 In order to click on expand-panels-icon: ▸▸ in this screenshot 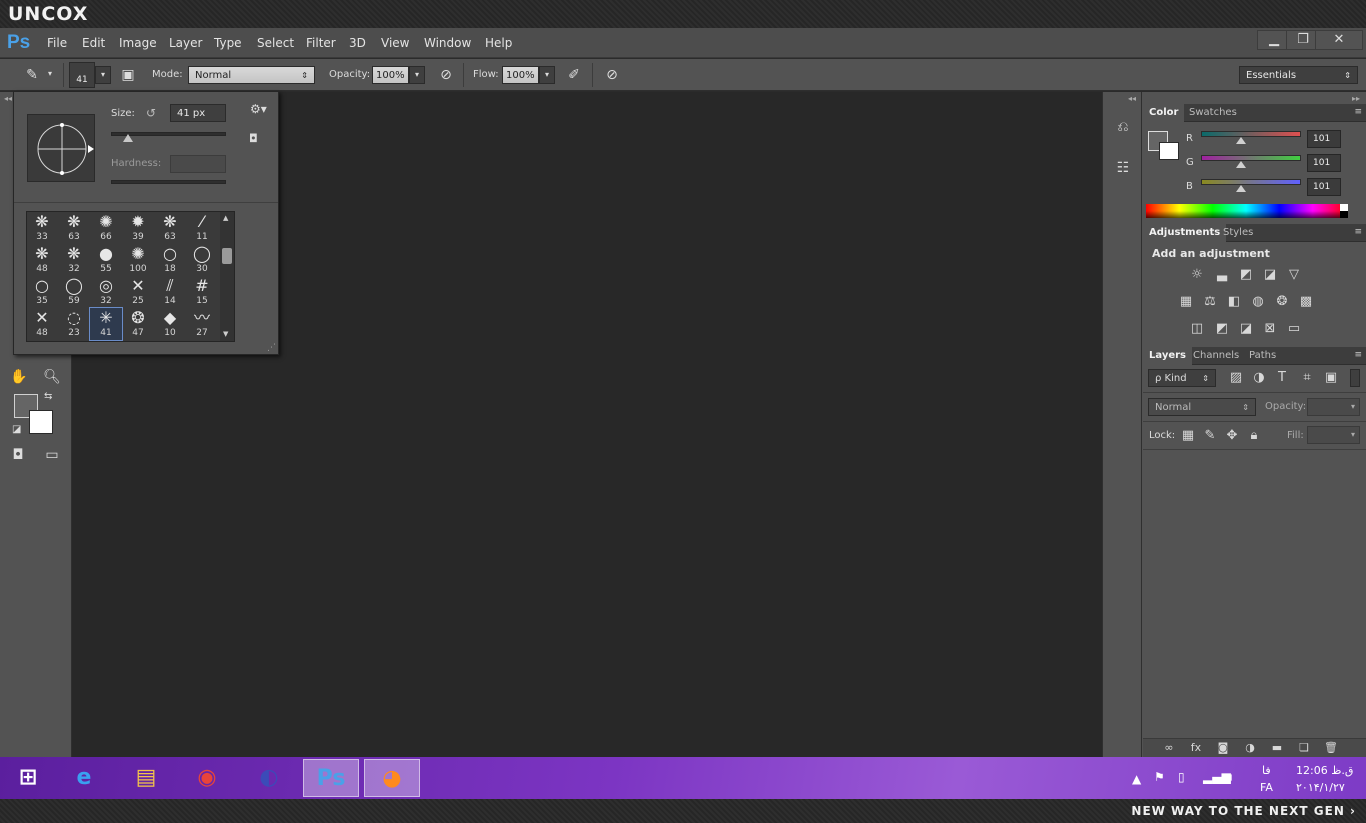, I will do `click(1356, 98)`.